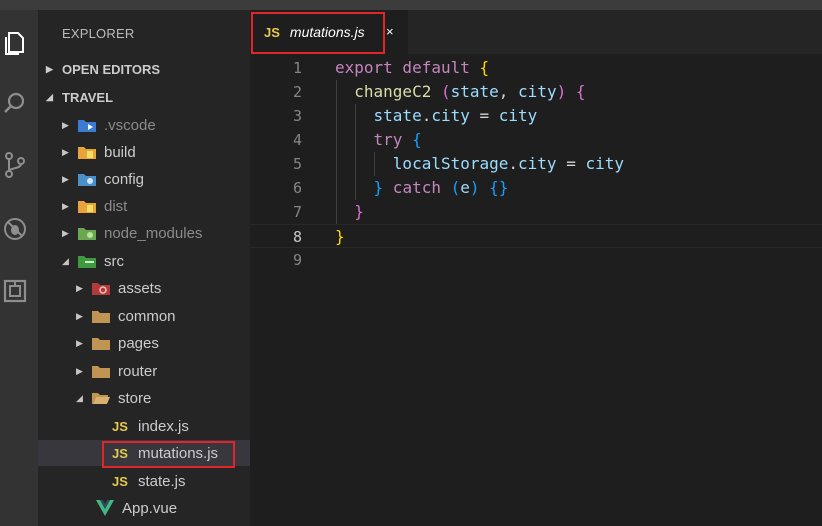  Describe the element at coordinates (105, 508) in the screenshot. I see `vue-icon` at that location.